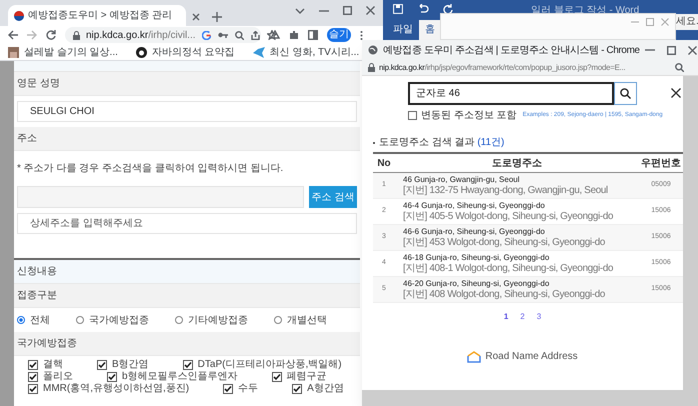  What do you see at coordinates (504, 242) in the screenshot?
I see `lot-address: [지번] 453 Wolgot-dong, Siheung-si, Gyeonggi-do` at bounding box center [504, 242].